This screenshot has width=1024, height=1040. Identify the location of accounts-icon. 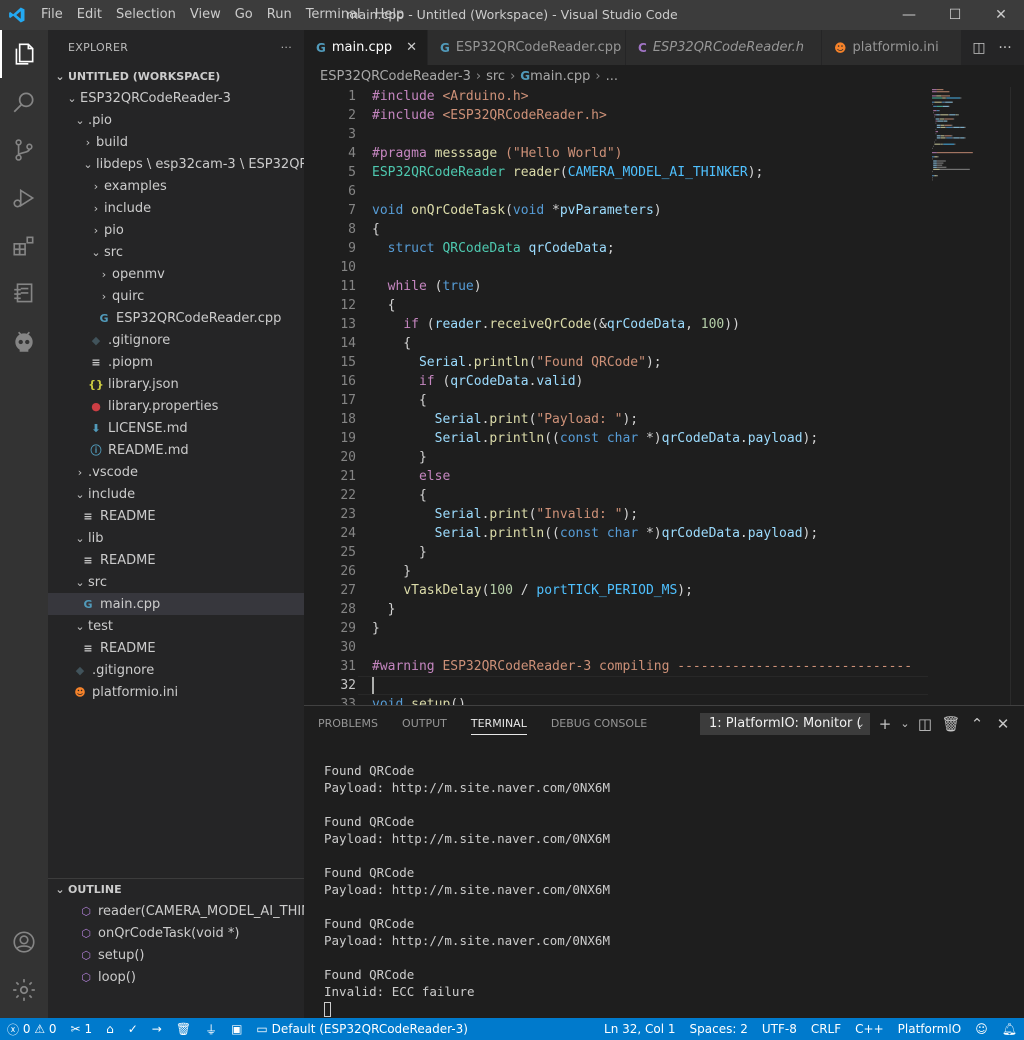
(24, 942).